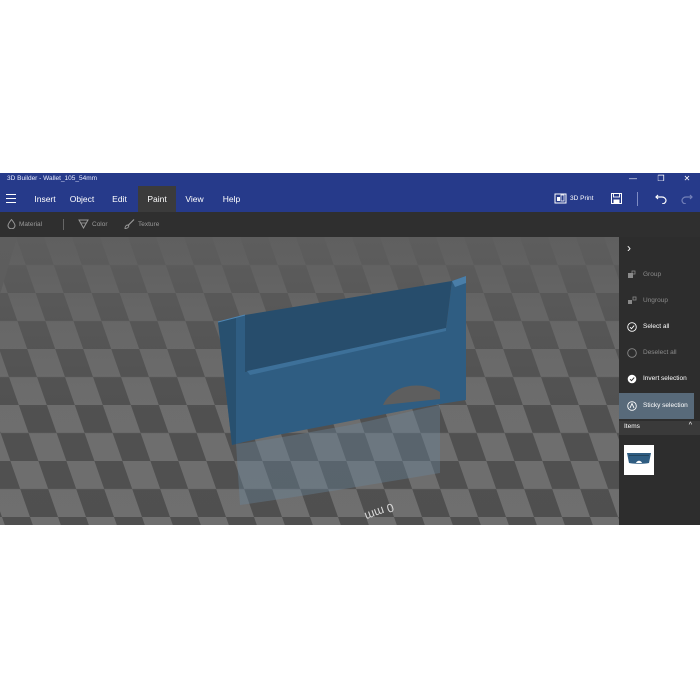  What do you see at coordinates (83, 224) in the screenshot?
I see `color-bucket-icon` at bounding box center [83, 224].